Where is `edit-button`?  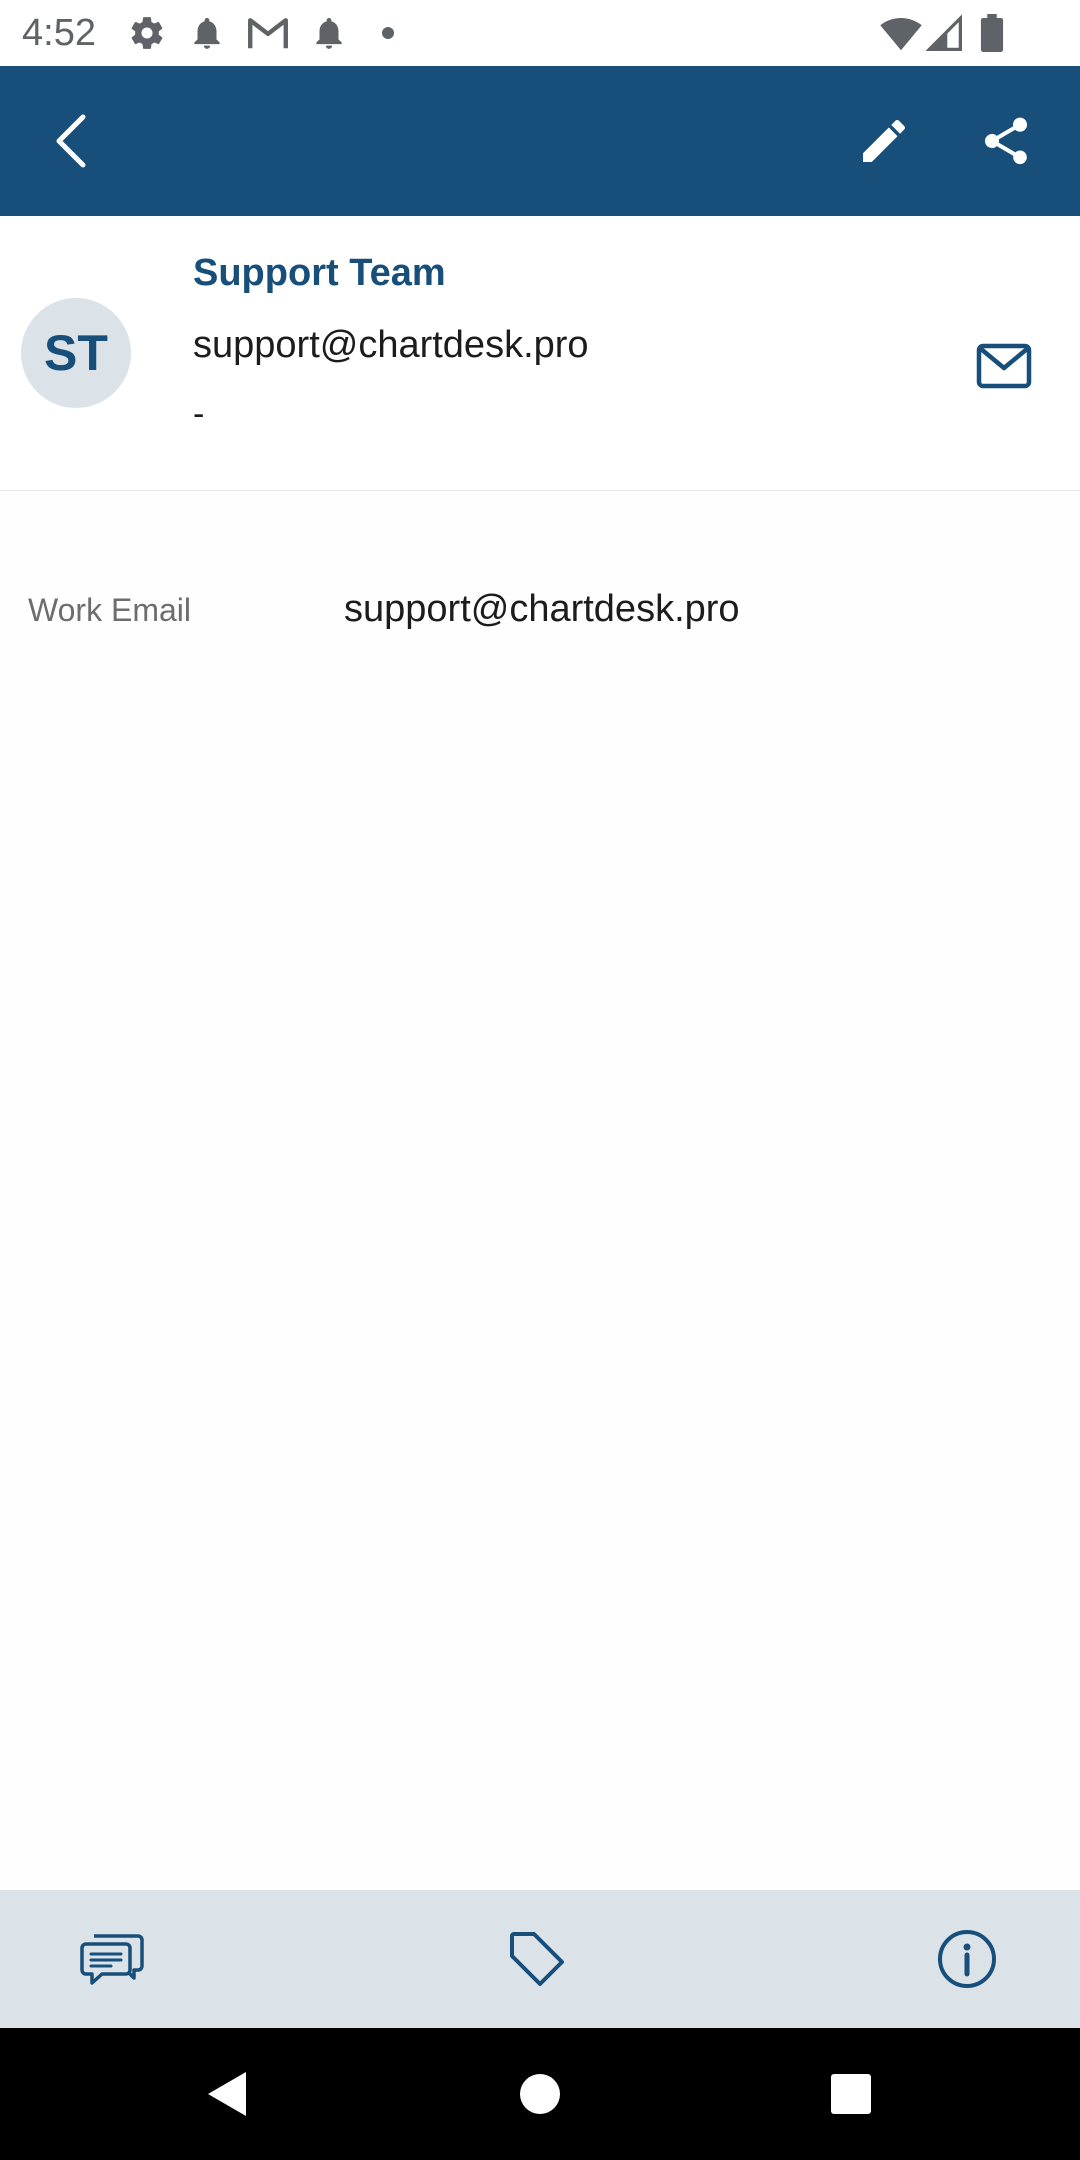 edit-button is located at coordinates (884, 141).